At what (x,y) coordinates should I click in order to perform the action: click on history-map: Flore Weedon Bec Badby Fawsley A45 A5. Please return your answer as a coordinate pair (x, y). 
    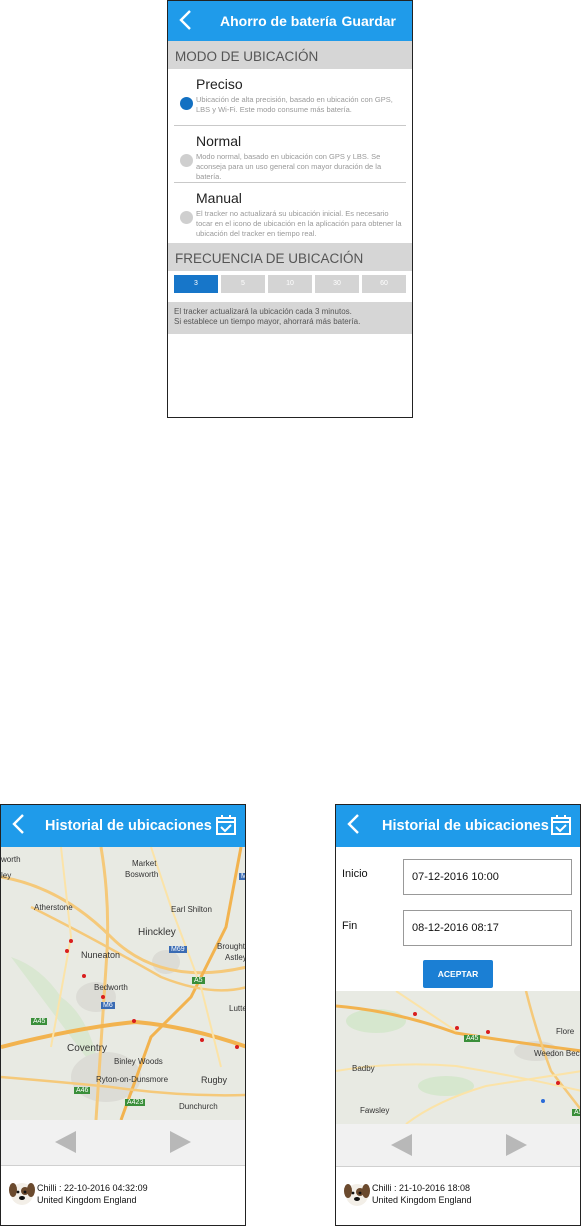
    Looking at the image, I should click on (458, 1057).